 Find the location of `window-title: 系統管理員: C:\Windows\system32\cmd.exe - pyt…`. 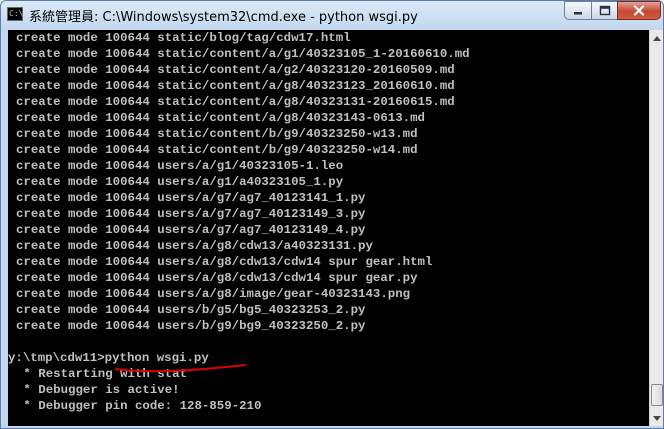

window-title: 系統管理員: C:\Windows\system32\cmd.exe - pyt… is located at coordinates (223, 17).